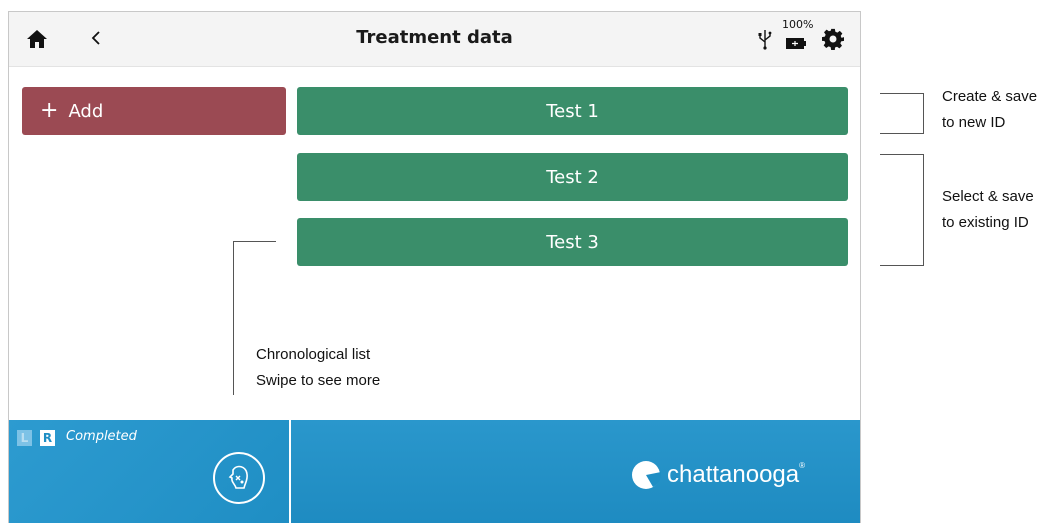  I want to click on test-item-2: Test 2, so click(572, 177).